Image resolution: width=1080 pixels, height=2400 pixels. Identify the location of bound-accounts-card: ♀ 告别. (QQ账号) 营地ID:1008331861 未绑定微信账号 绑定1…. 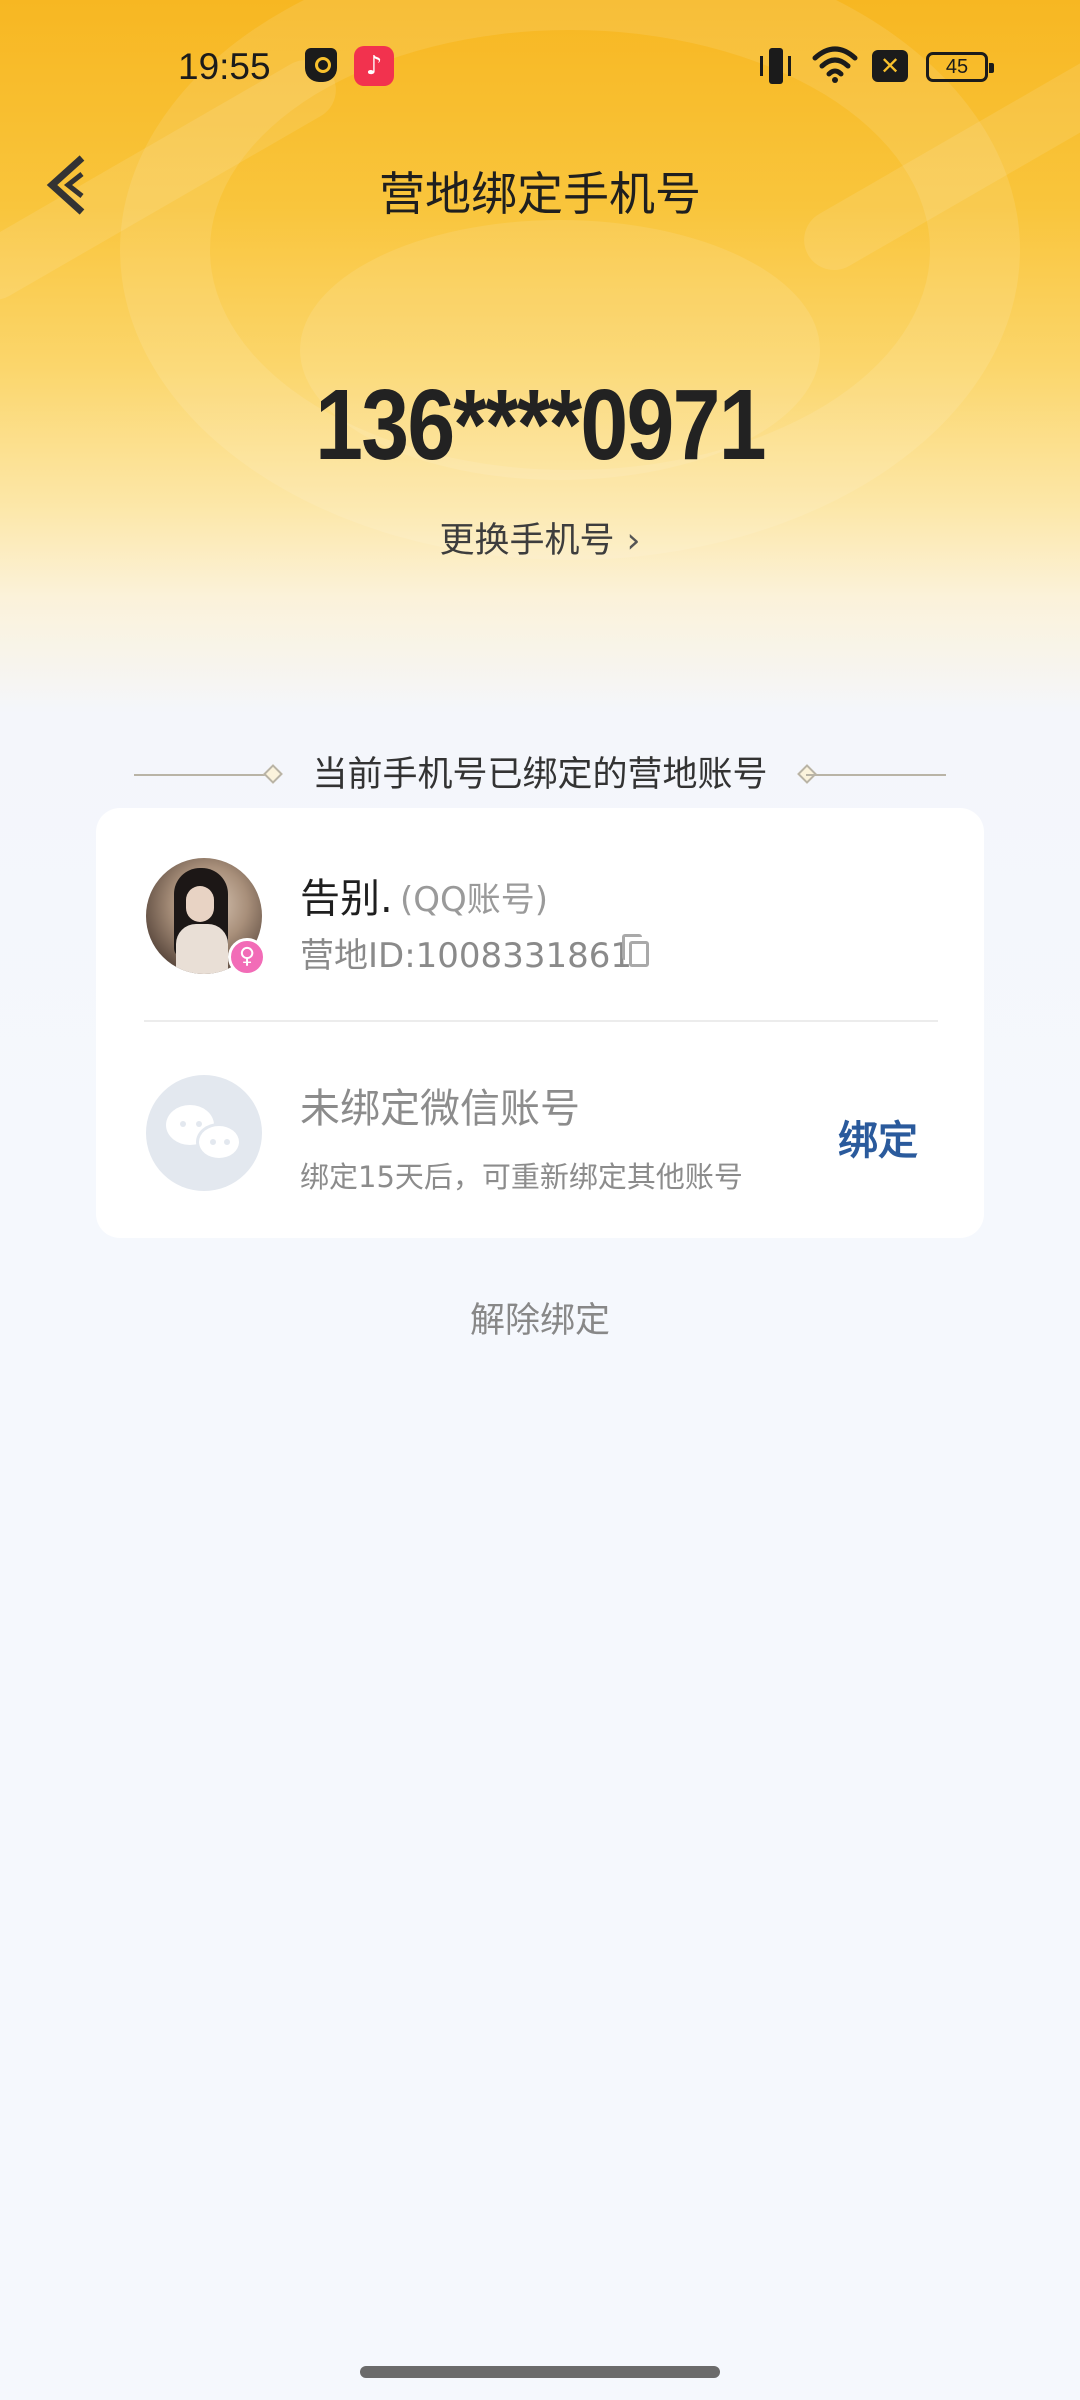
(540, 1023).